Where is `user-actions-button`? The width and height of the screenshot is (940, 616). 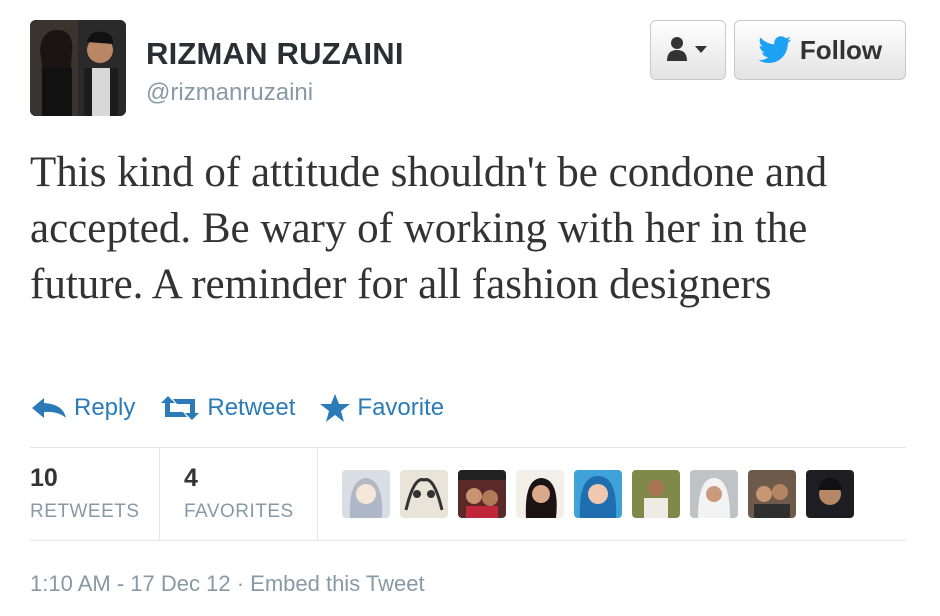
user-actions-button is located at coordinates (688, 50).